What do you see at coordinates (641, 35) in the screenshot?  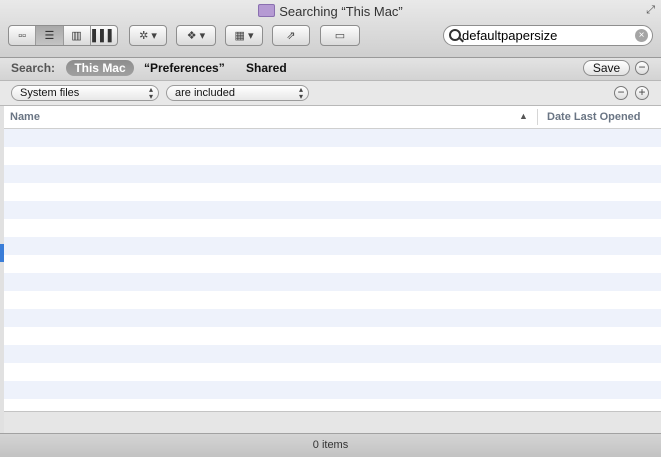 I see `clear-search-icon: ×` at bounding box center [641, 35].